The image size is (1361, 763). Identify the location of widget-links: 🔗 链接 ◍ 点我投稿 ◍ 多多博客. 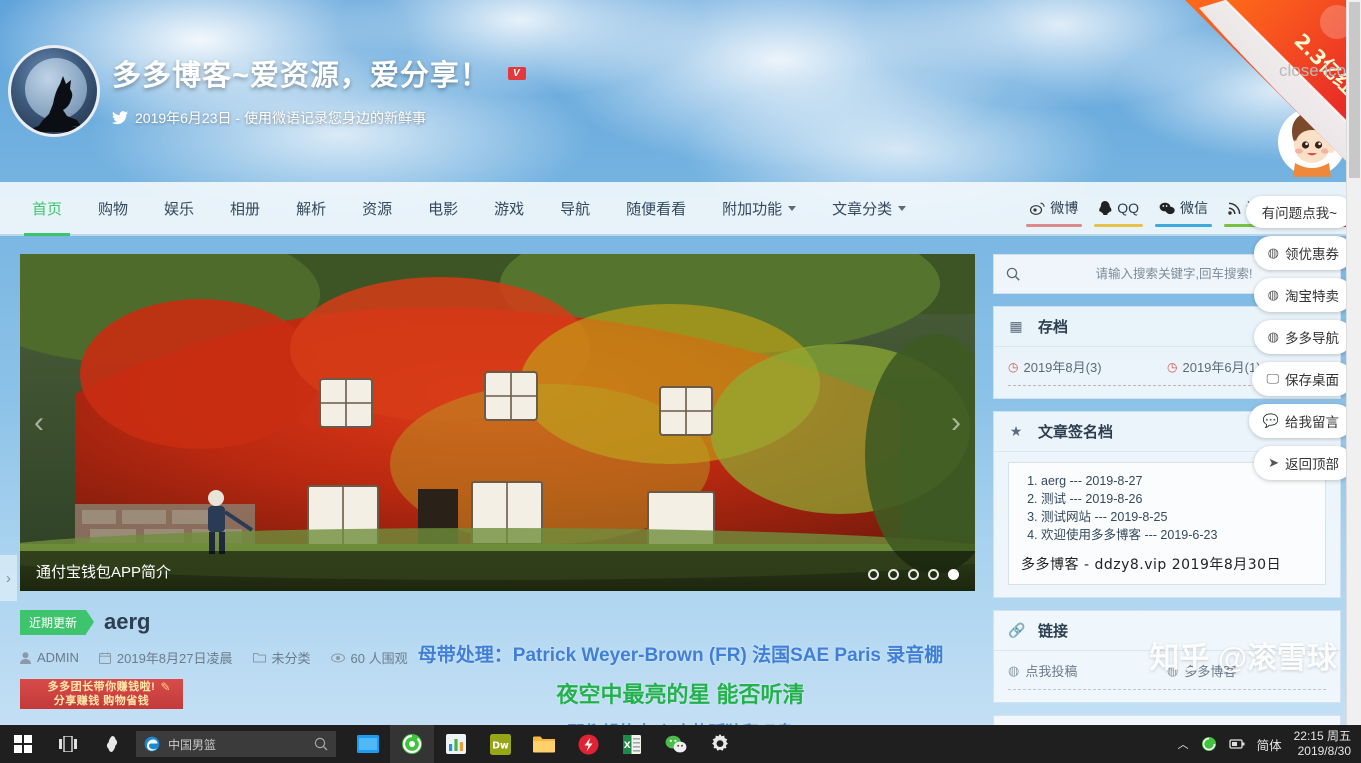
(1167, 656).